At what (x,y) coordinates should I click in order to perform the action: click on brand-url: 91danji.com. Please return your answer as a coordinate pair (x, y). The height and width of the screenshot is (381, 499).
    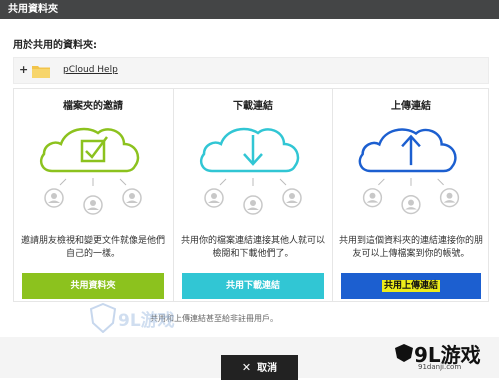
    Looking at the image, I should click on (440, 367).